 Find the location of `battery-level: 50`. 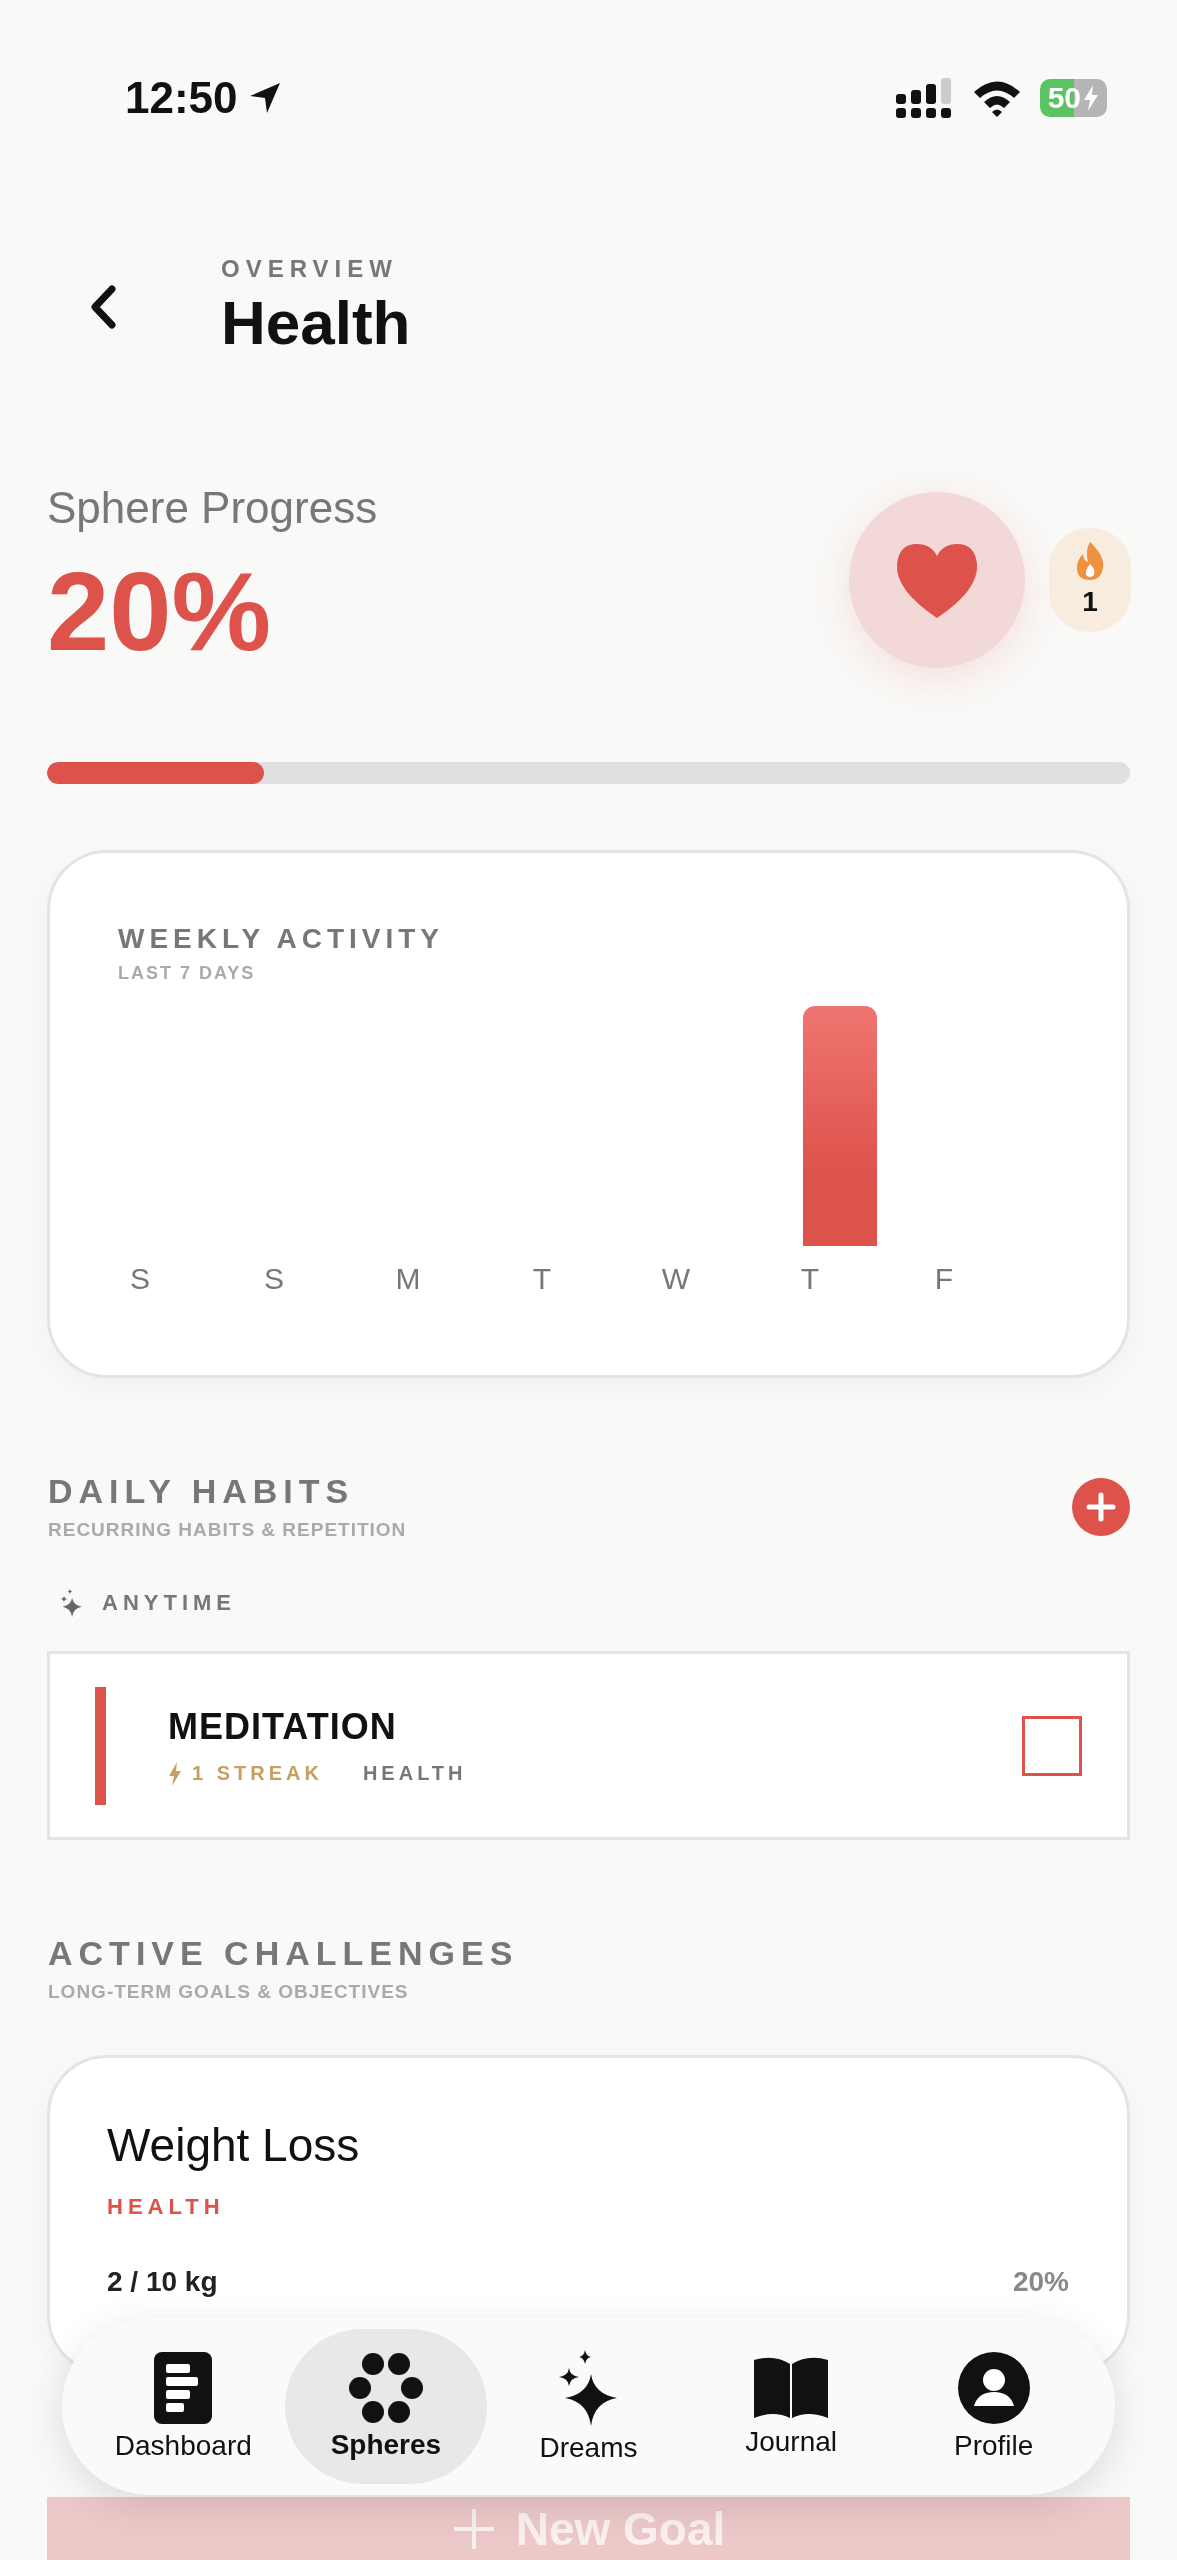

battery-level: 50 is located at coordinates (1073, 97).